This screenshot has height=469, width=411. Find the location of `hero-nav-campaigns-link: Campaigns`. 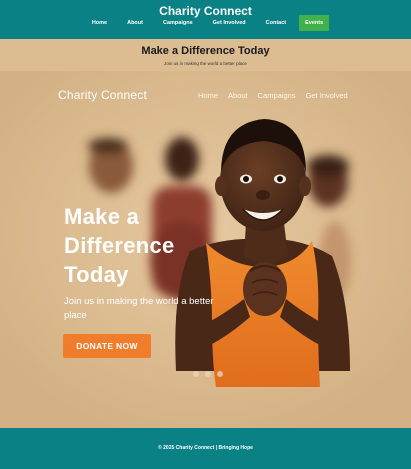

hero-nav-campaigns-link: Campaigns is located at coordinates (277, 95).